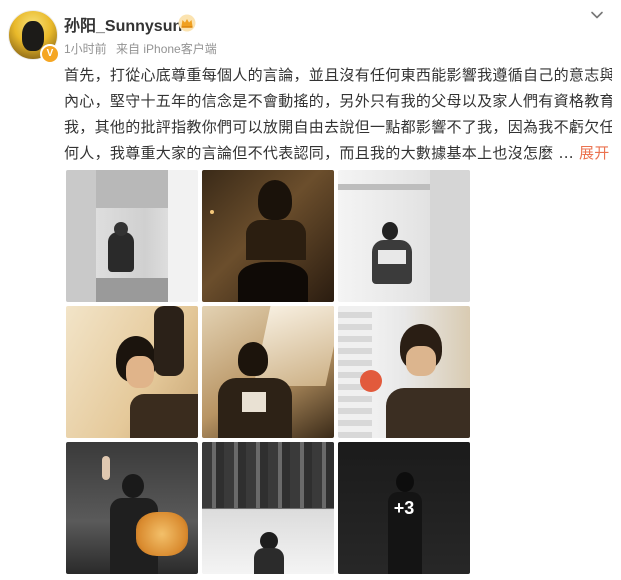 This screenshot has width=621, height=580. What do you see at coordinates (166, 49) in the screenshot?
I see `post-source: 来自 iPhone客户端` at bounding box center [166, 49].